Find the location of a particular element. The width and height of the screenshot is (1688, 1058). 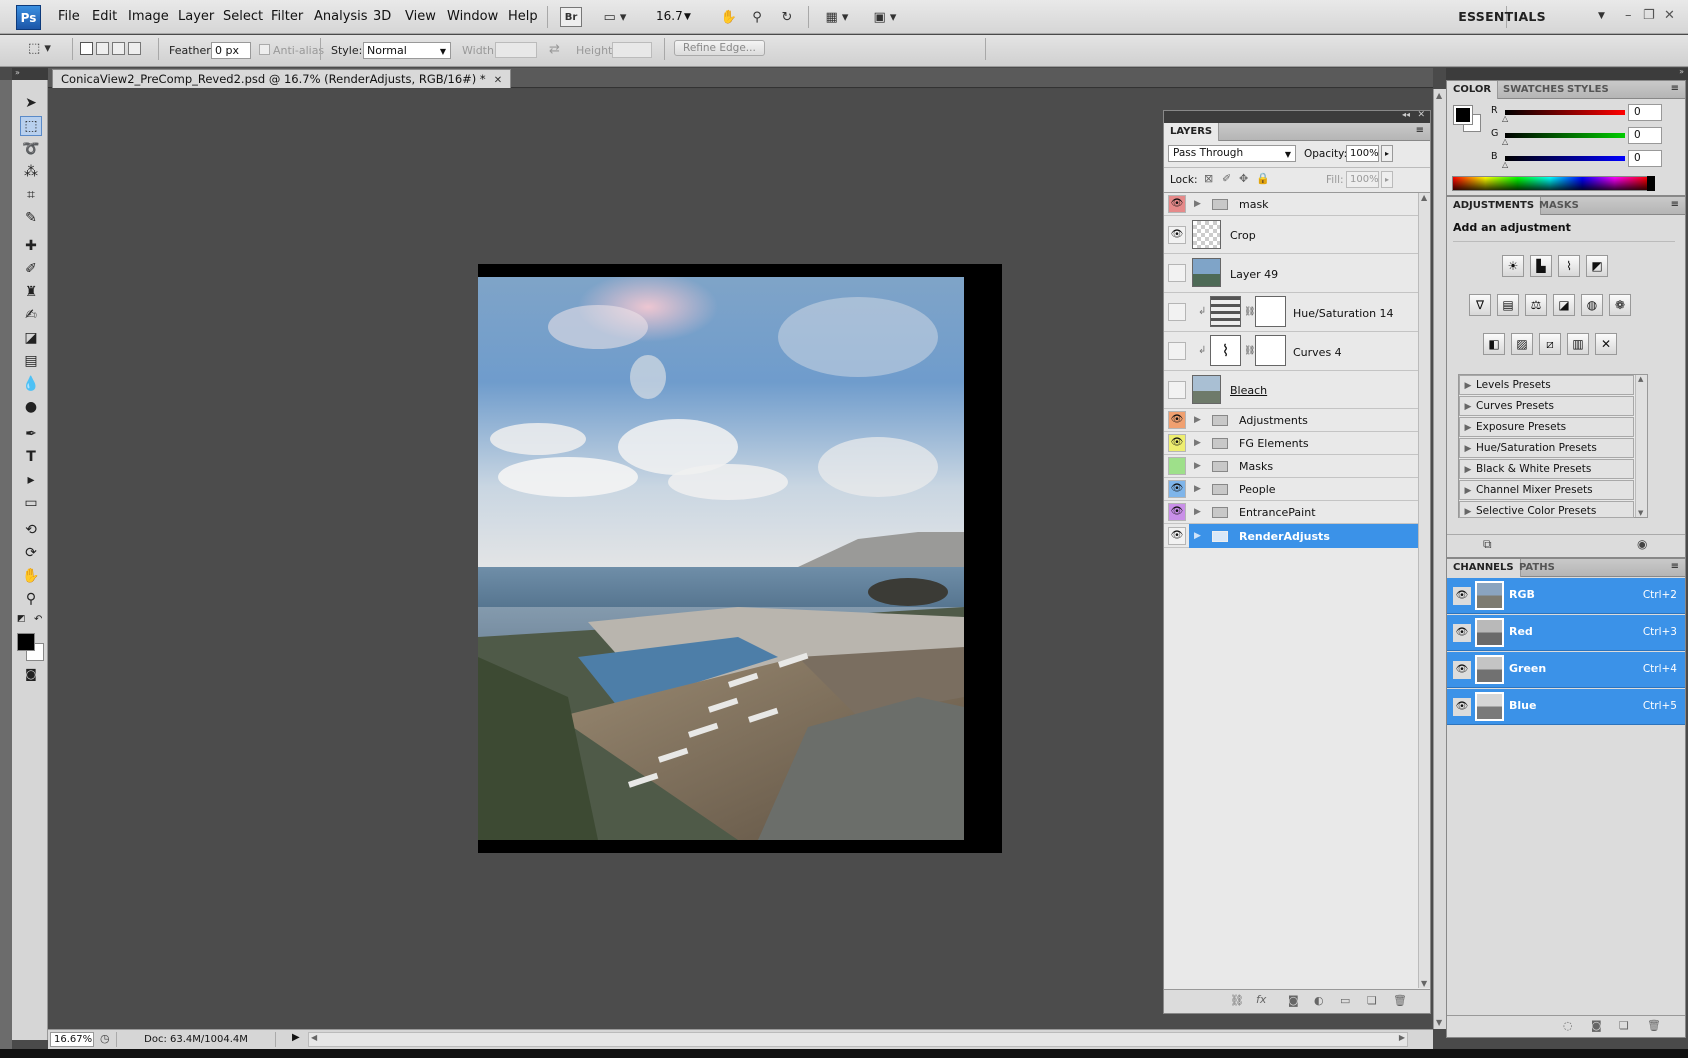

new-channel-icon: ❏ is located at coordinates (1624, 1025).